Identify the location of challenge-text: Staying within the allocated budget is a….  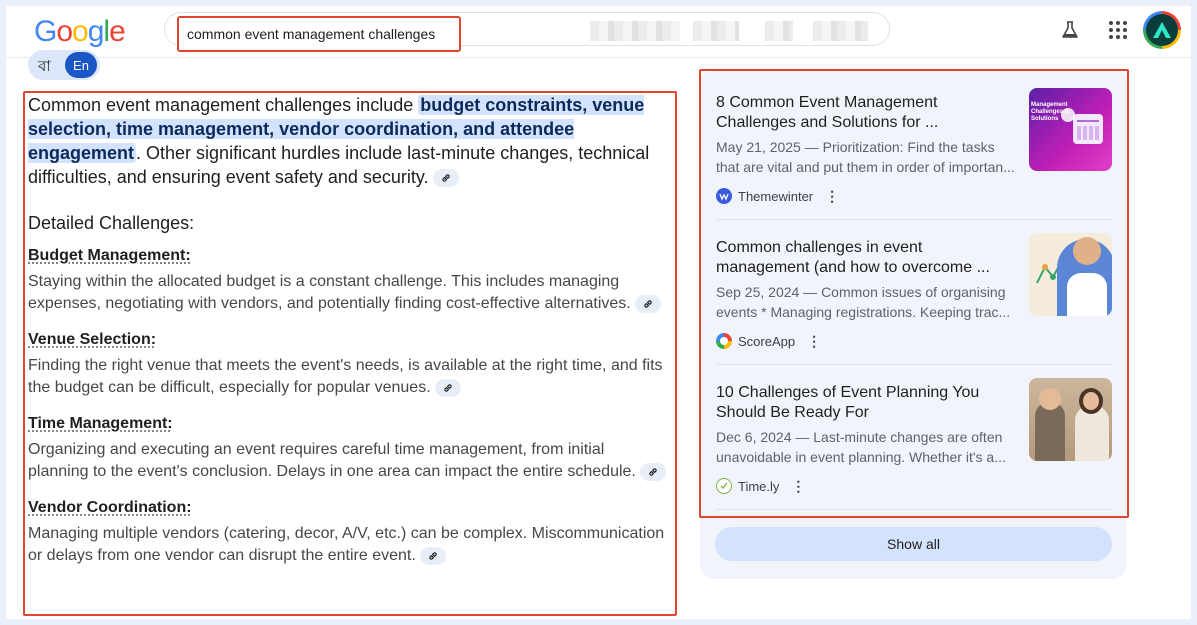
(329, 292).